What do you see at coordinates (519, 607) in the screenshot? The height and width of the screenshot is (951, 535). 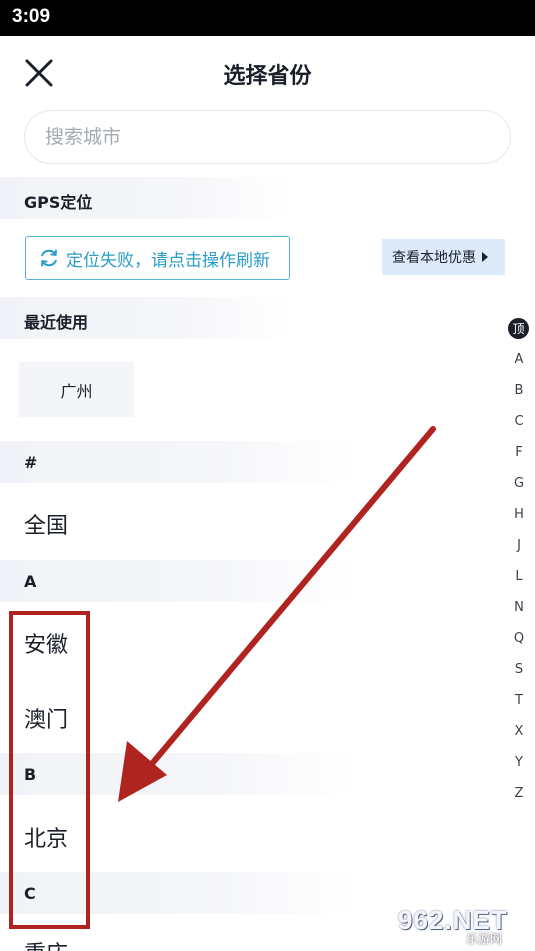 I see `index-letter: N` at bounding box center [519, 607].